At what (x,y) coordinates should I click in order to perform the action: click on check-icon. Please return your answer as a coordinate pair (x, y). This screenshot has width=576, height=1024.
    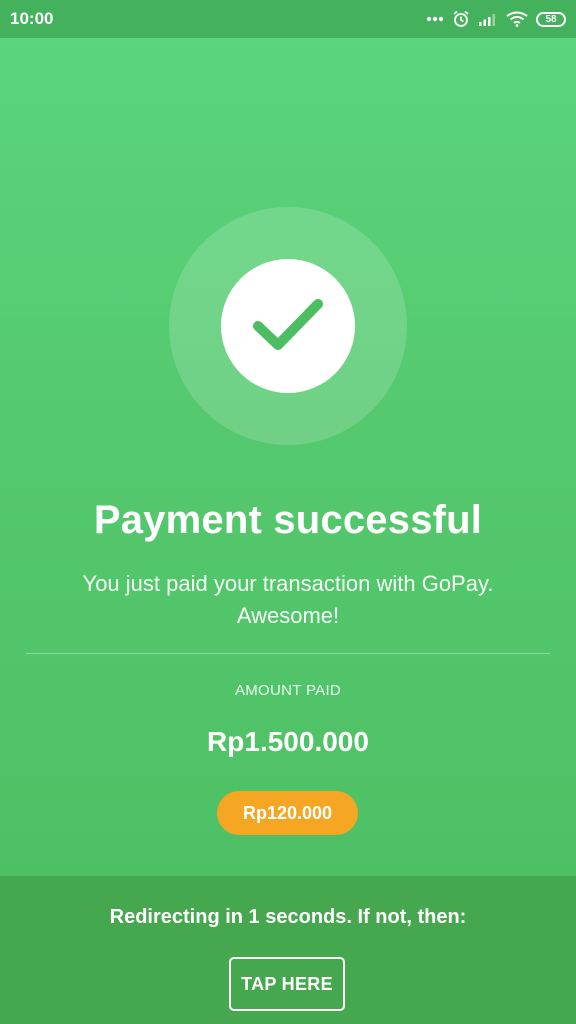
    Looking at the image, I should click on (288, 326).